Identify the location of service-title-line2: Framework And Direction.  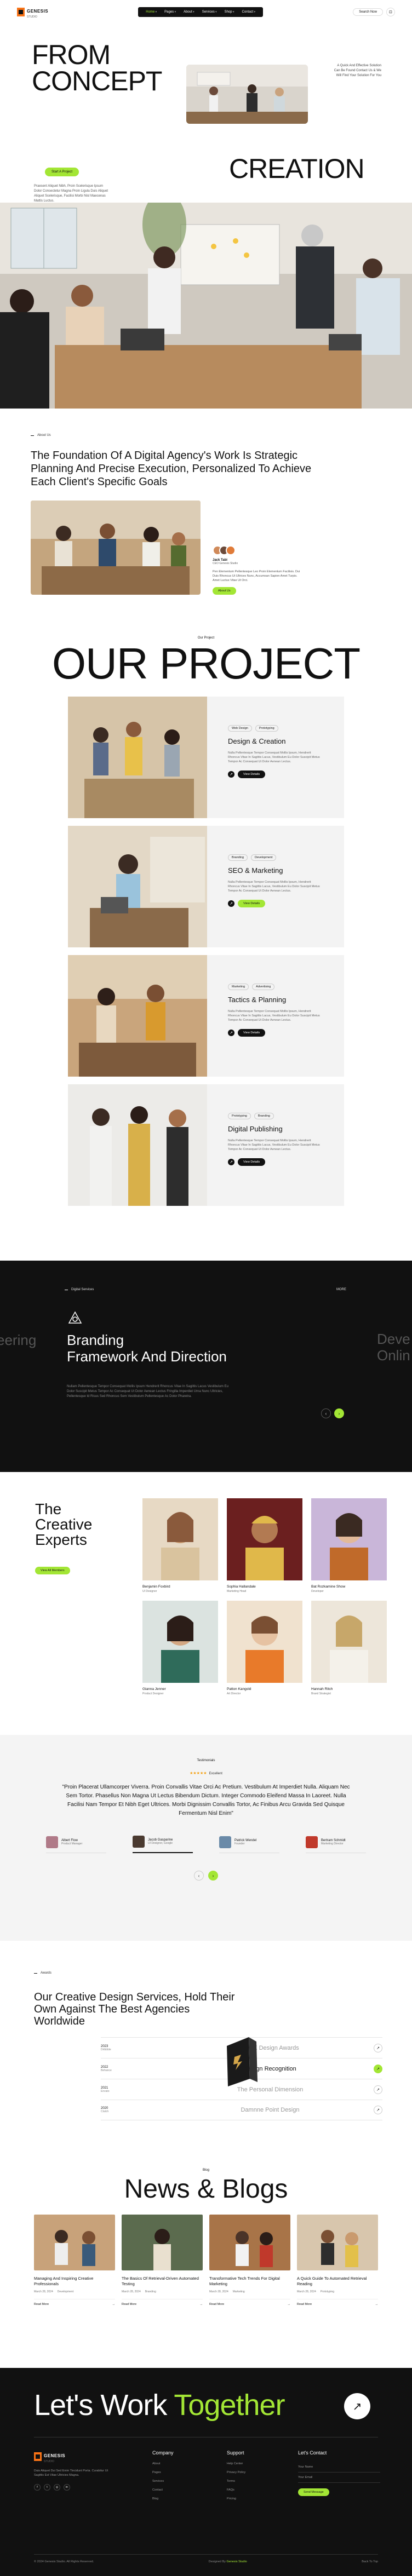
(147, 1356).